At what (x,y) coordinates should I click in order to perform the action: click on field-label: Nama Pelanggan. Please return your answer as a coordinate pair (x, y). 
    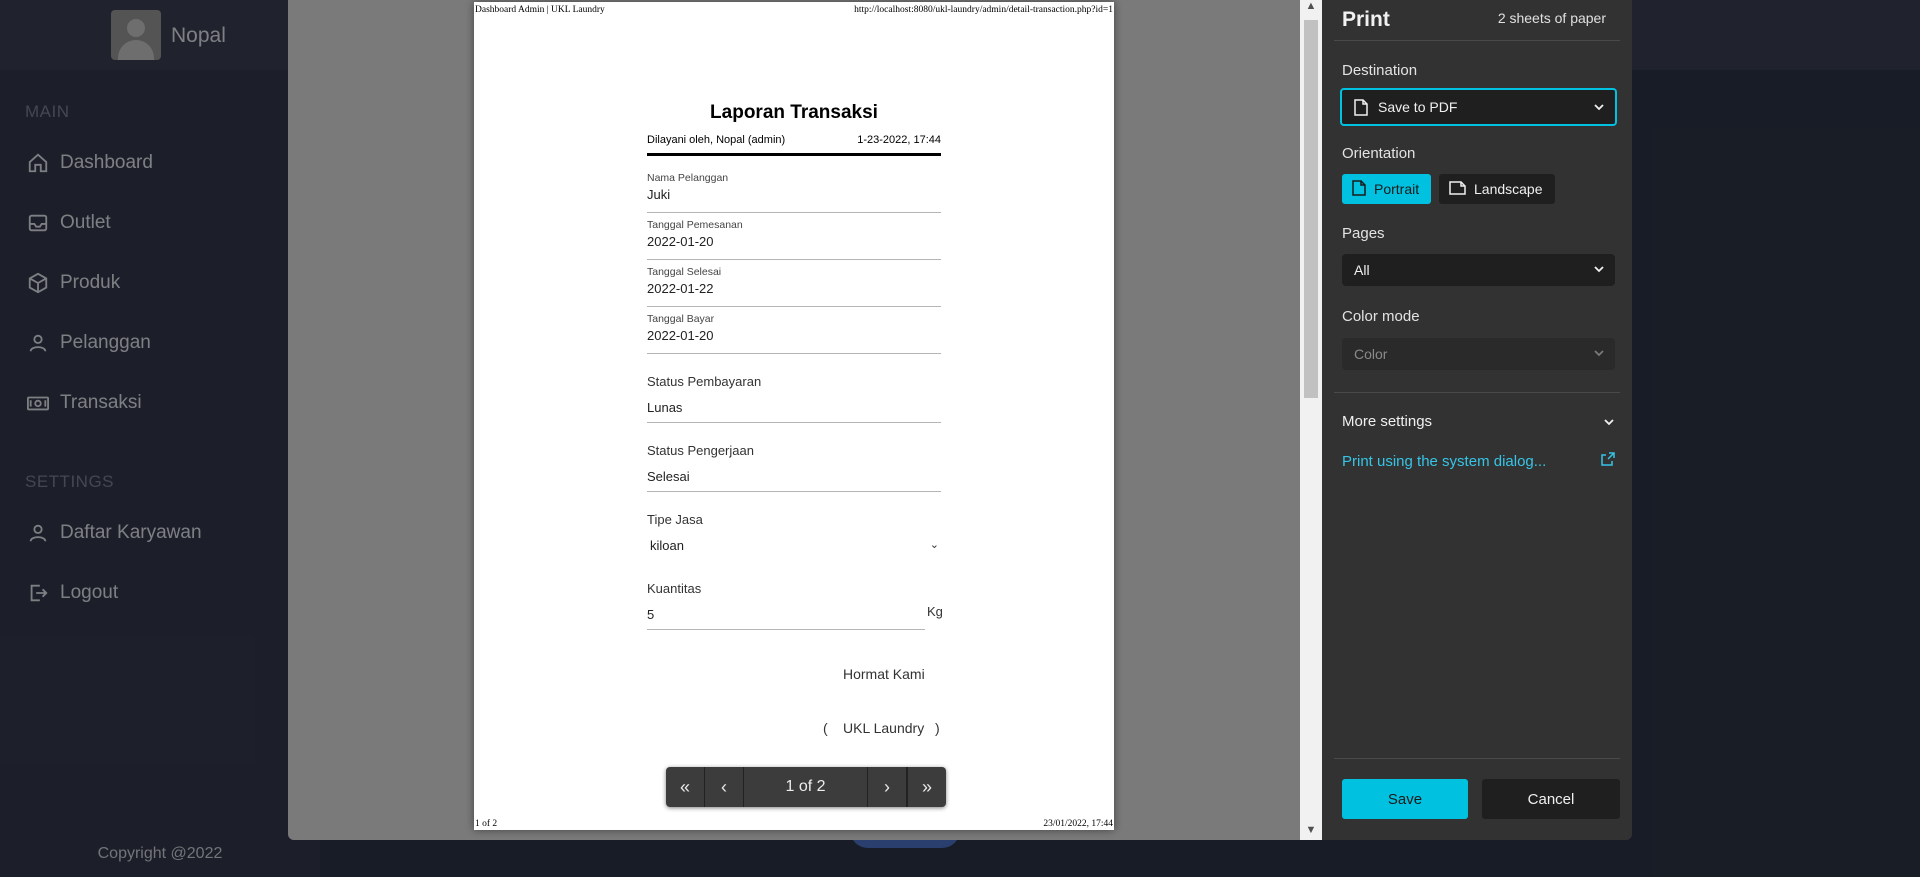
    Looking at the image, I should click on (688, 178).